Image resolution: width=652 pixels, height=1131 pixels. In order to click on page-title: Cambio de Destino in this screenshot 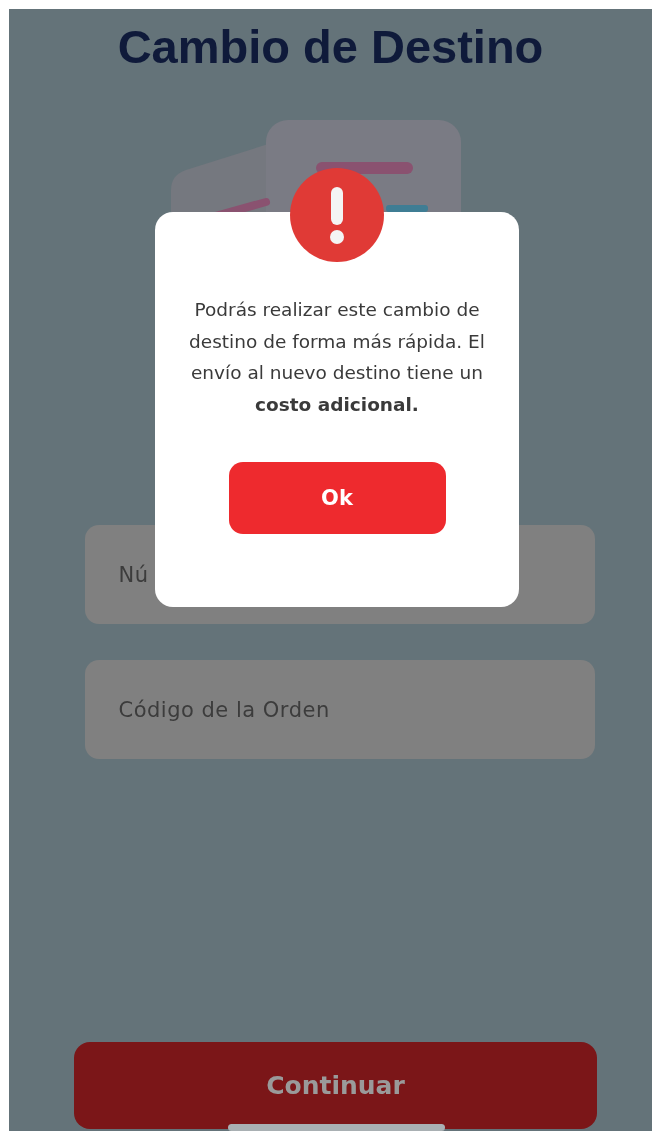, I will do `click(330, 47)`.